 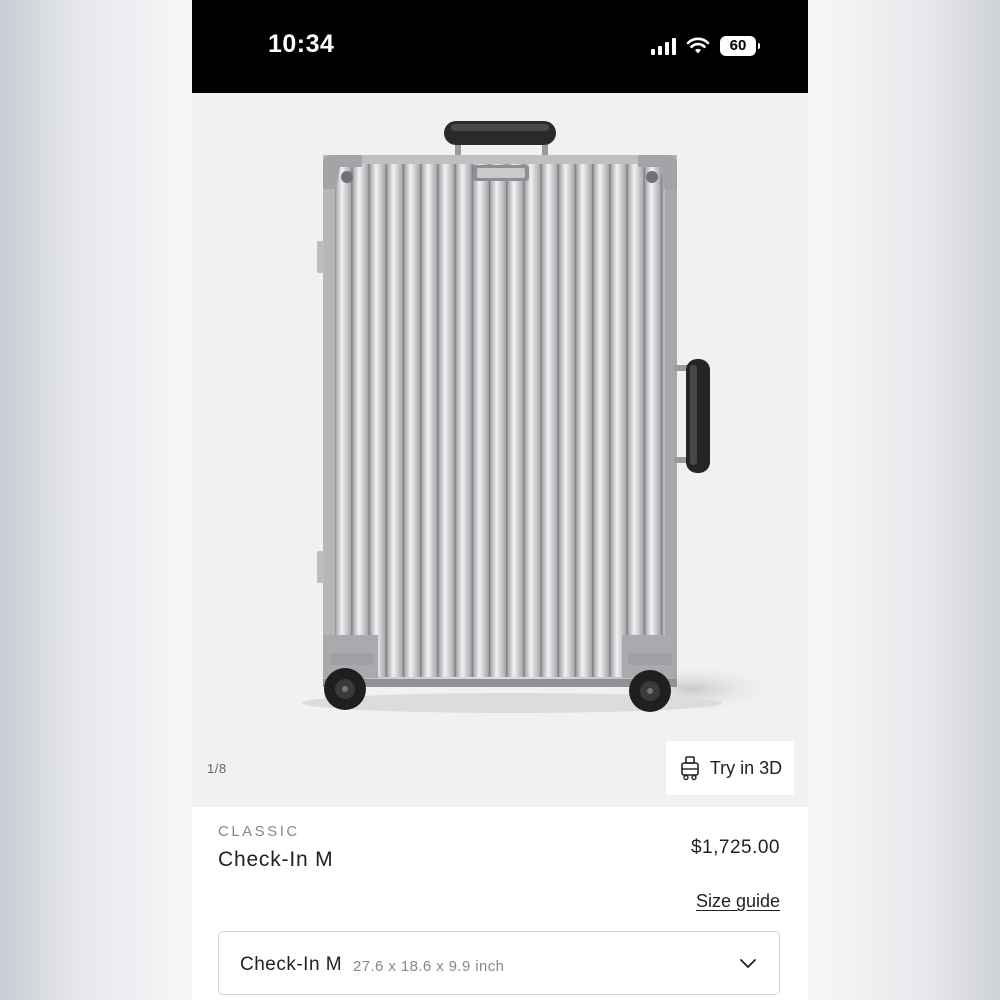 I want to click on wifi-icon, so click(x=698, y=45).